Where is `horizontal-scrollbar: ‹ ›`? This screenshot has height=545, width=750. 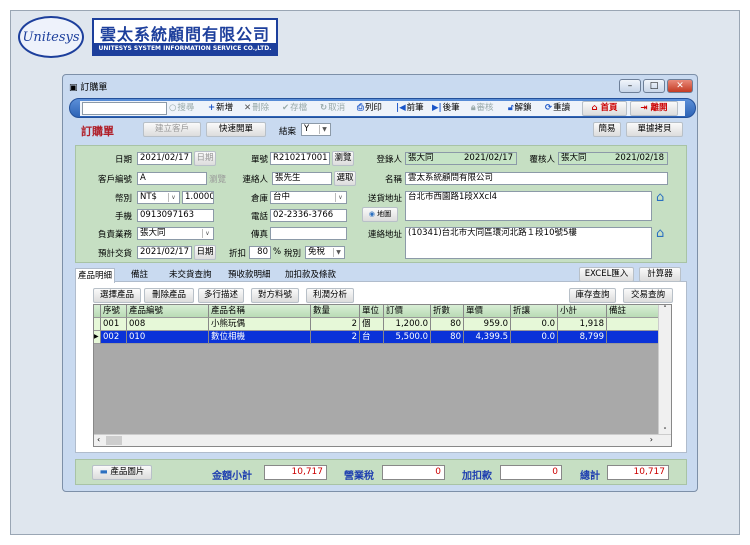 horizontal-scrollbar: ‹ › is located at coordinates (382, 440).